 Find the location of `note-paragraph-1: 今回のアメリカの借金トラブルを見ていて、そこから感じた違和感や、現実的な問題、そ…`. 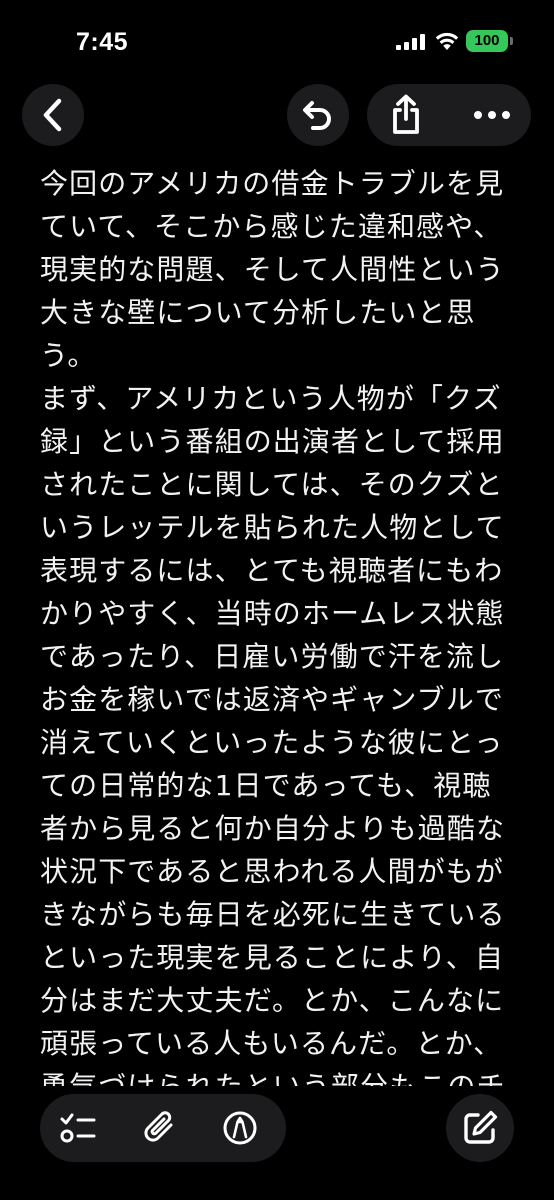

note-paragraph-1: 今回のアメリカの借金トラブルを見ていて、そこから感じた違和感や、現実的な問題、そ… is located at coordinates (272, 269).